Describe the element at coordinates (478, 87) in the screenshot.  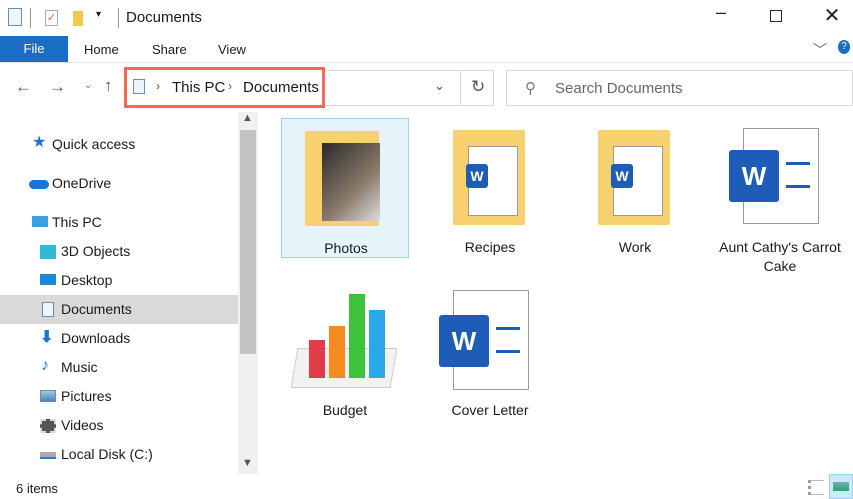
I see `refresh-icon: ↻` at that location.